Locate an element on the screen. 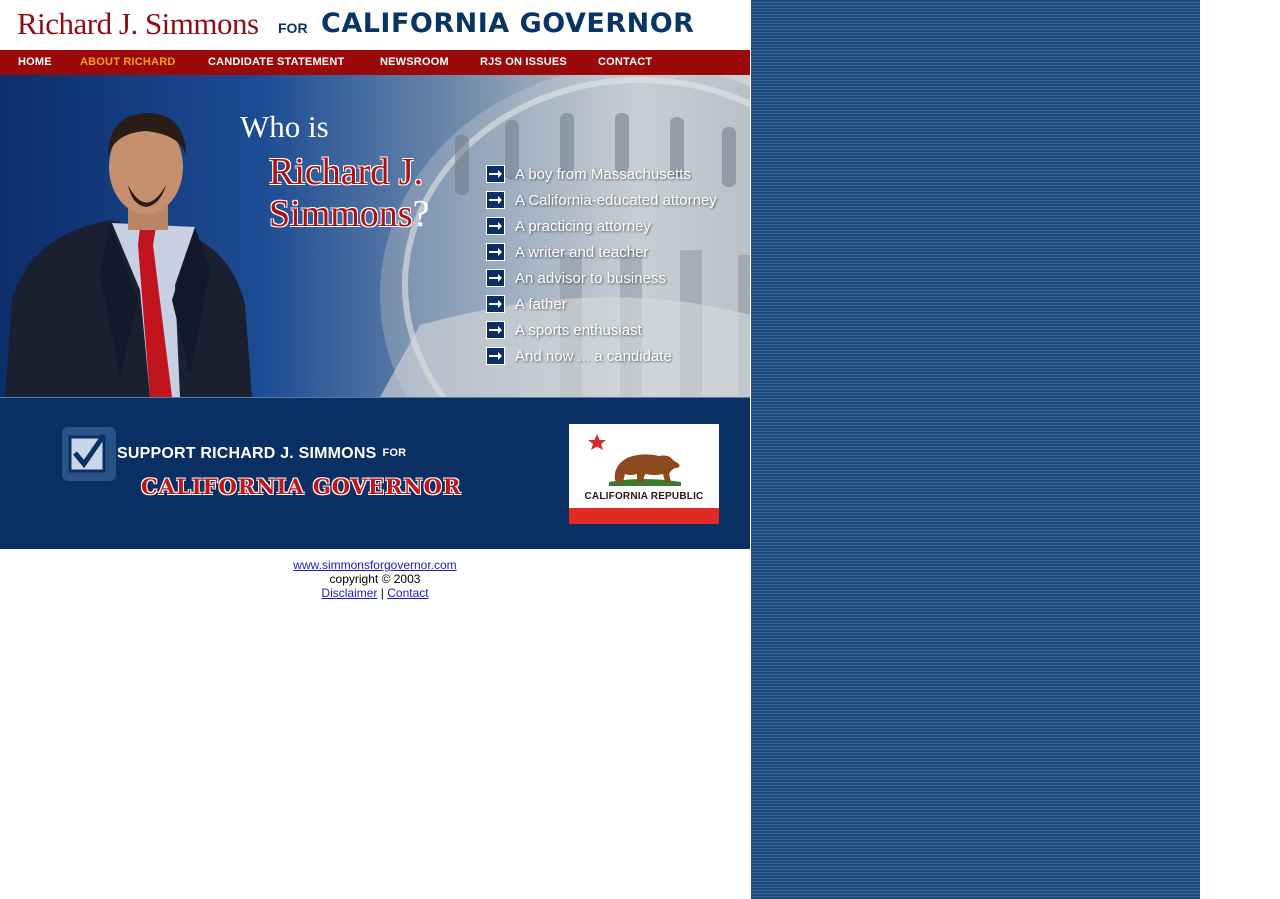 Image resolution: width=1280 pixels, height=899 pixels. who-is-heading: Who is is located at coordinates (284, 126).